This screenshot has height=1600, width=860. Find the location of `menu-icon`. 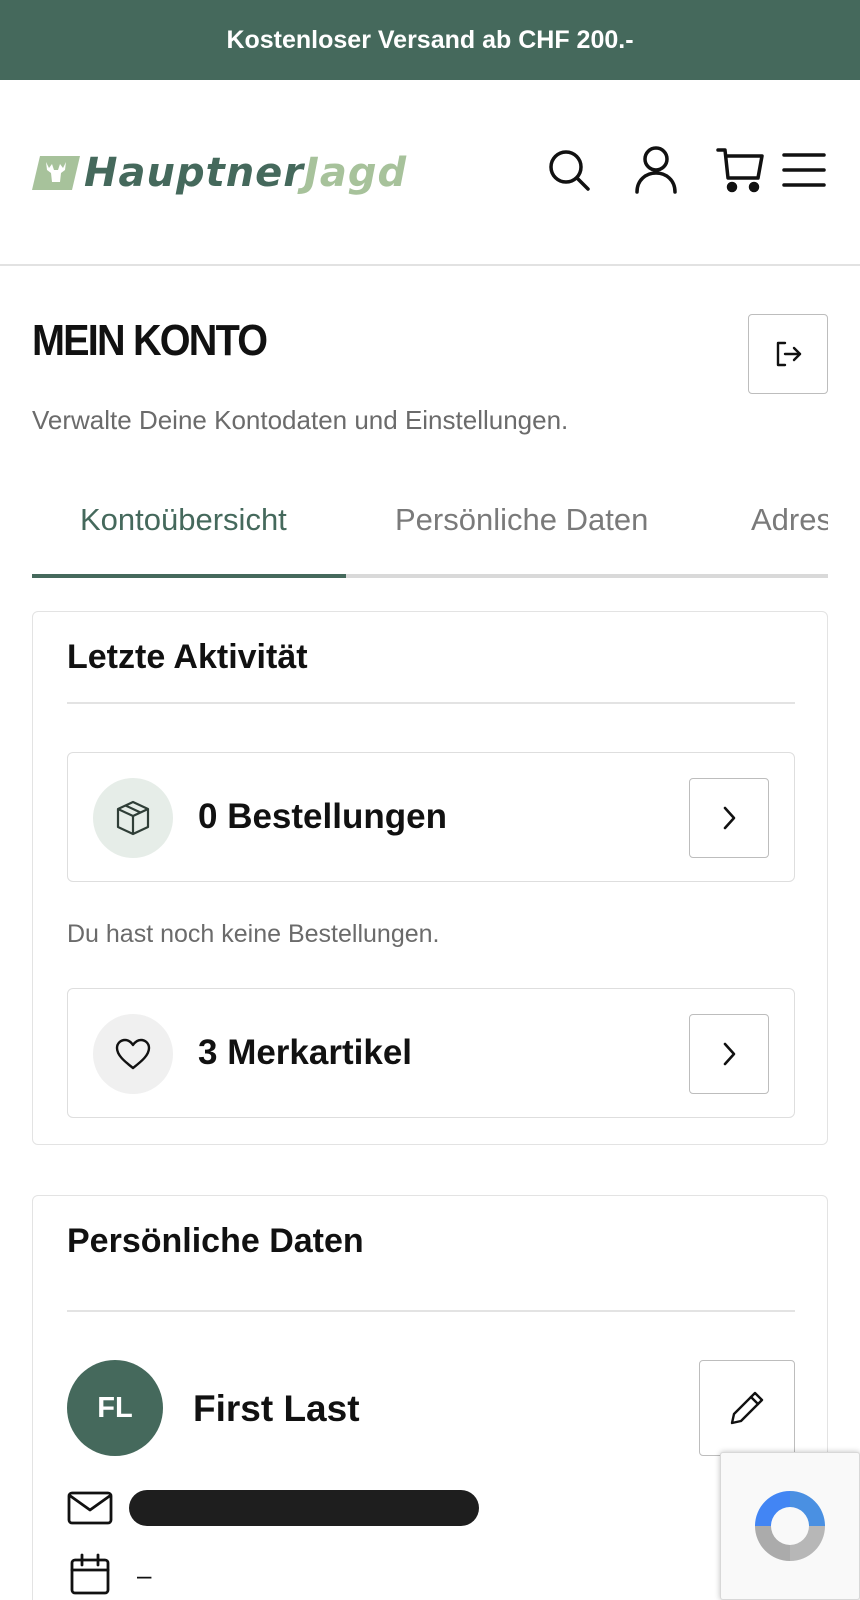

menu-icon is located at coordinates (804, 170).